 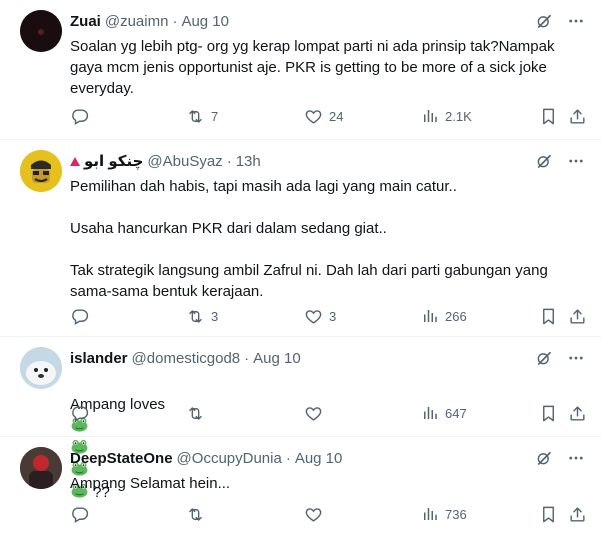 What do you see at coordinates (215, 316) in the screenshot?
I see `retweet-count: 3` at bounding box center [215, 316].